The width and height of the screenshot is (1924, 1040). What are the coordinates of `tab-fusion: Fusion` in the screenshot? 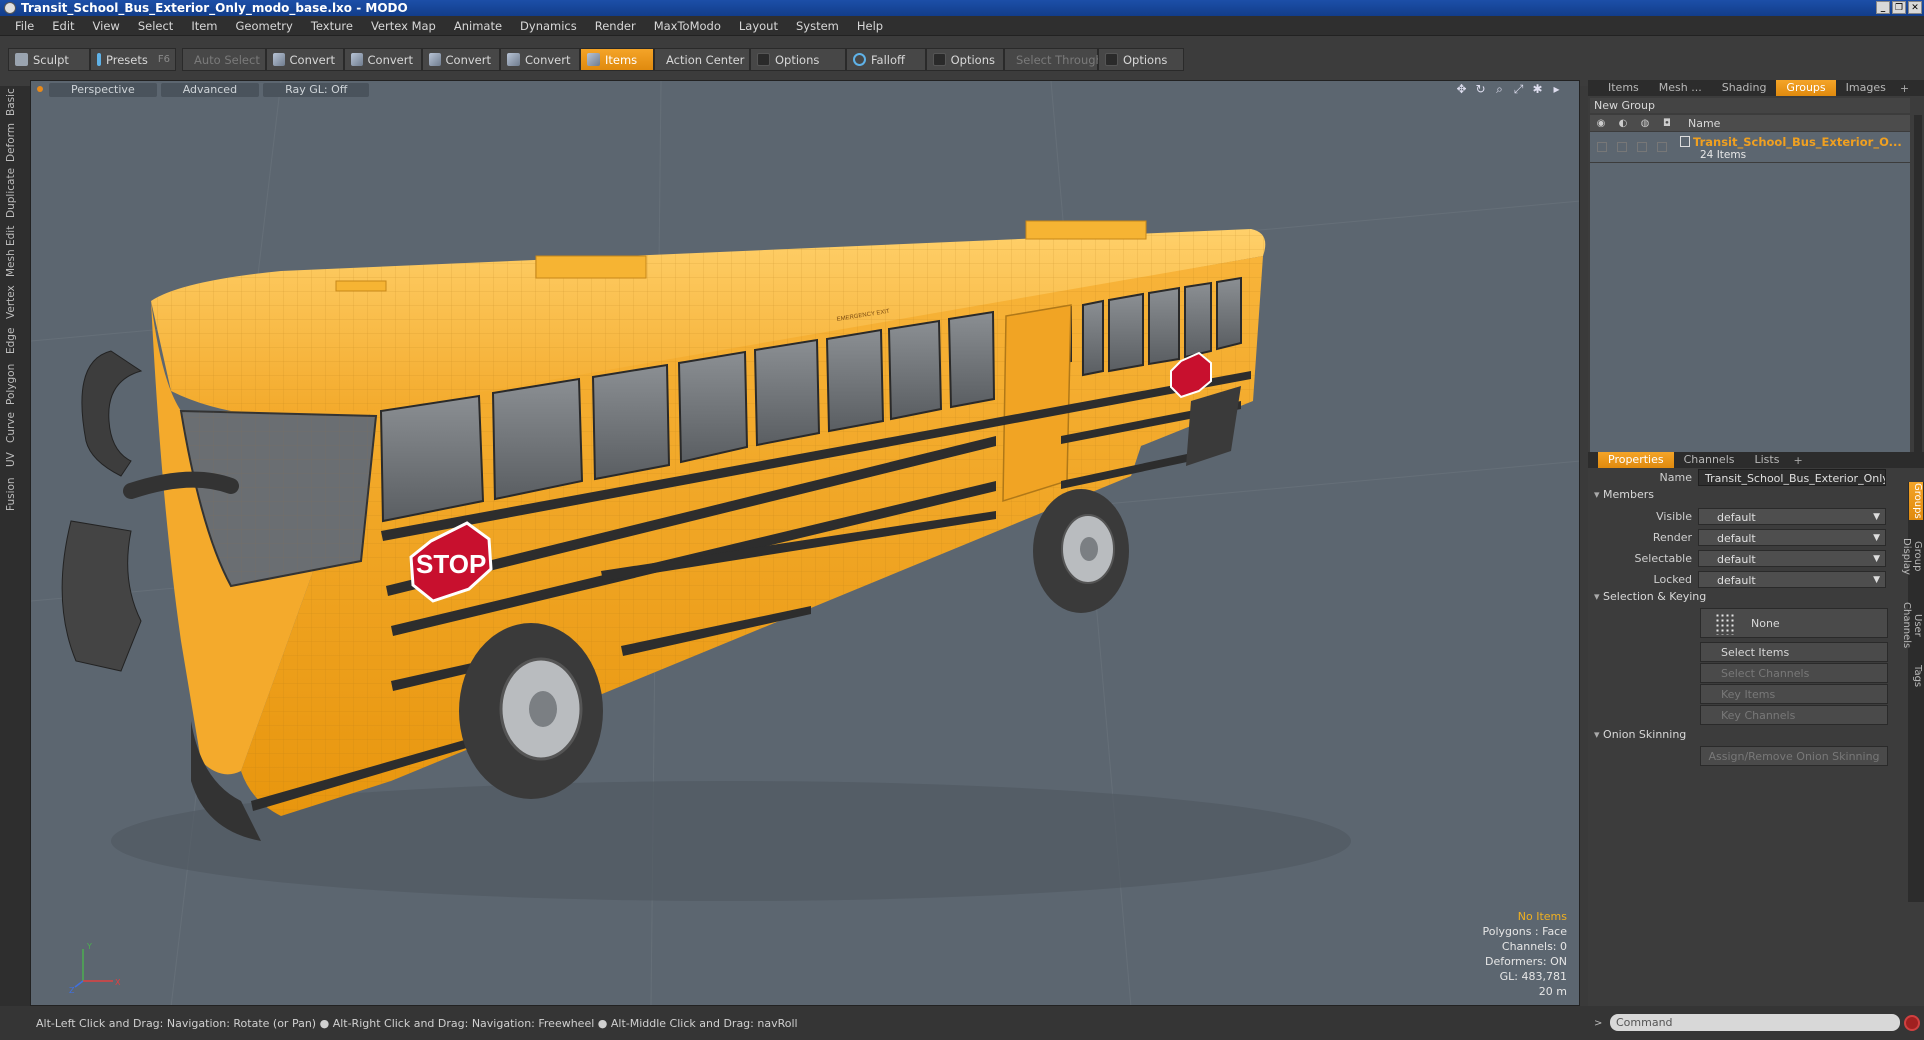 It's located at (15, 494).